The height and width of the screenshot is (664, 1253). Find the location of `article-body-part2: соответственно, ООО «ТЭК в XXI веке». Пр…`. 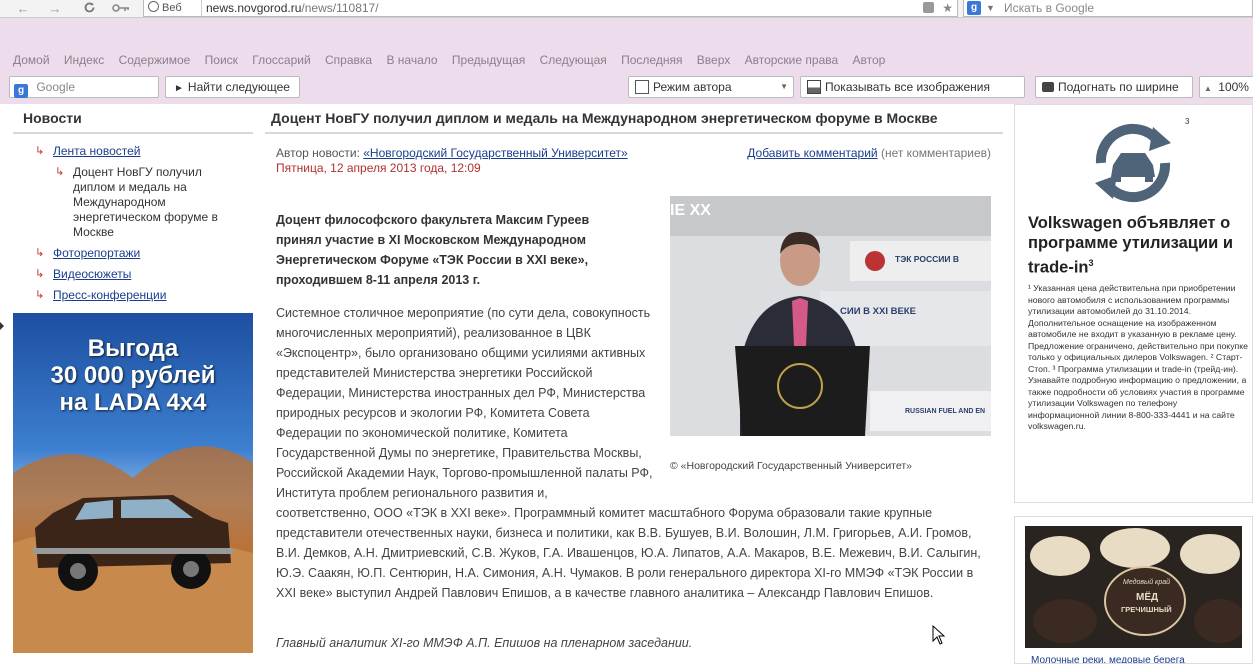

article-body-part2: соответственно, ООО «ТЭК в XXI веке». Пр… is located at coordinates (628, 553).